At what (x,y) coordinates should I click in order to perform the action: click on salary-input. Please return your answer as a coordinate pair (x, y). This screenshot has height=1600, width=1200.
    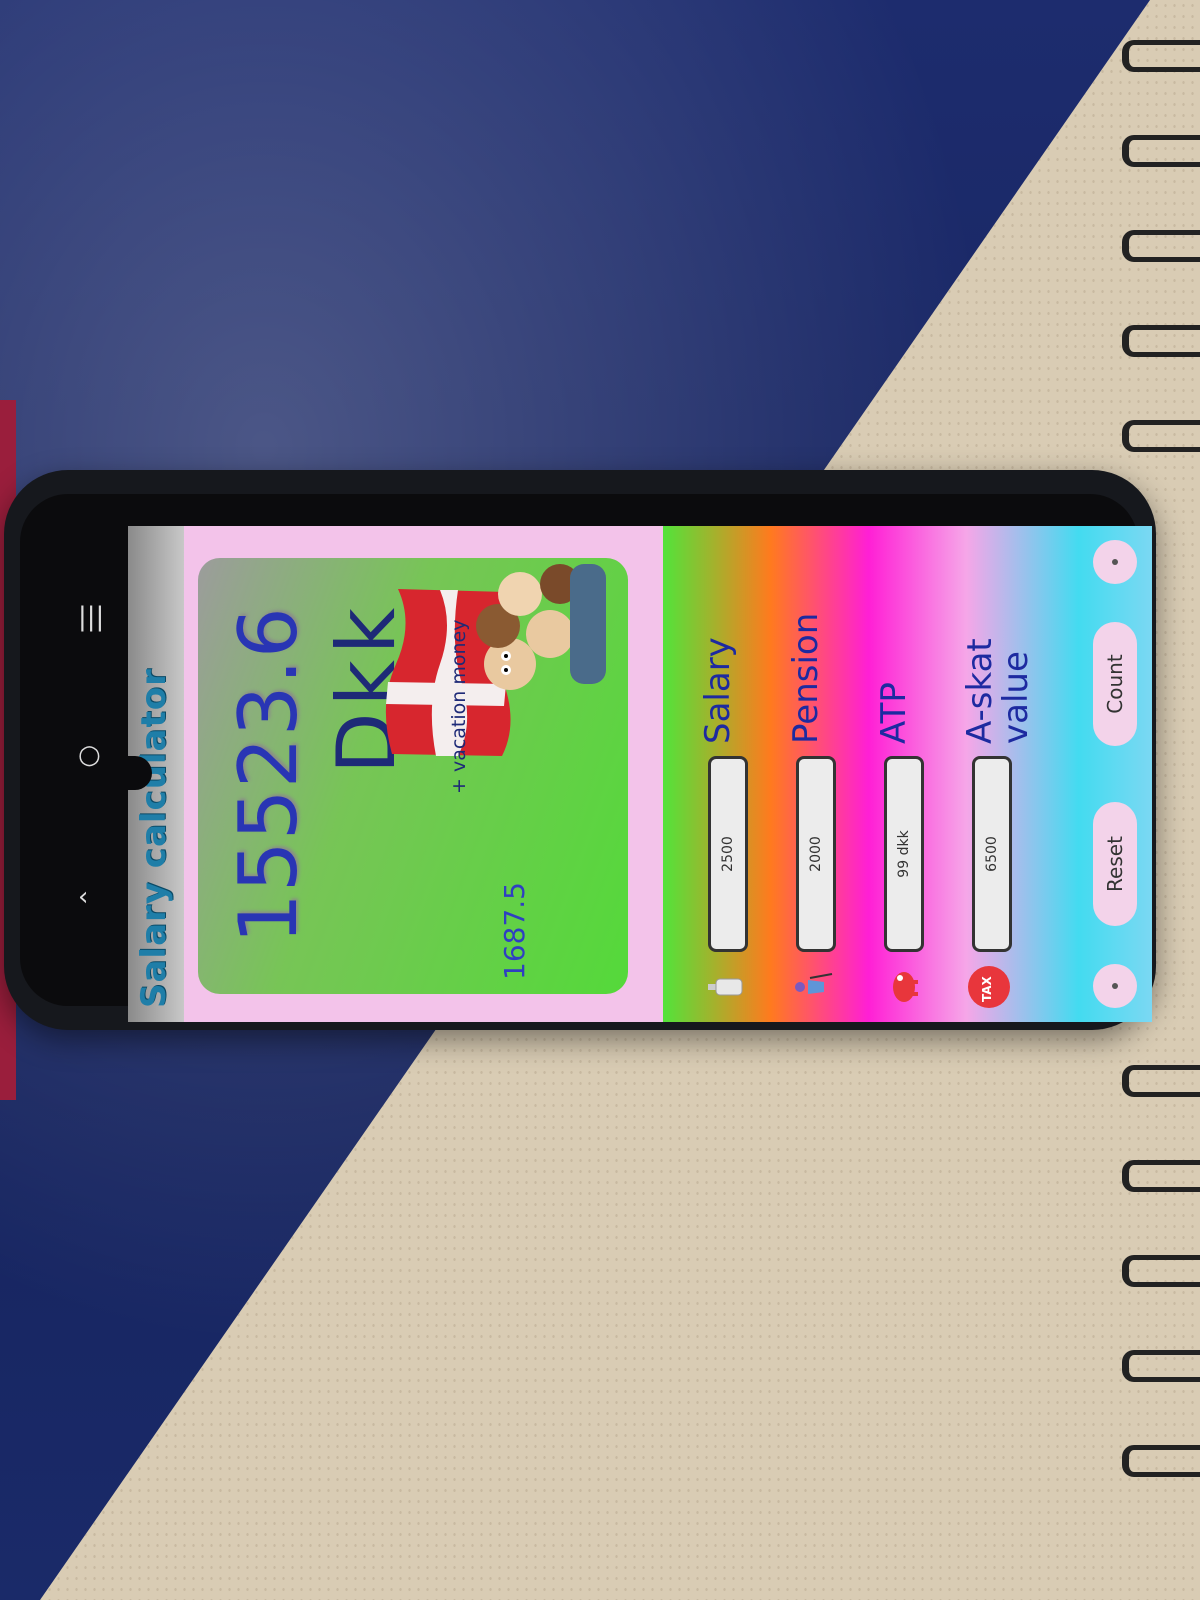
    Looking at the image, I should click on (728, 854).